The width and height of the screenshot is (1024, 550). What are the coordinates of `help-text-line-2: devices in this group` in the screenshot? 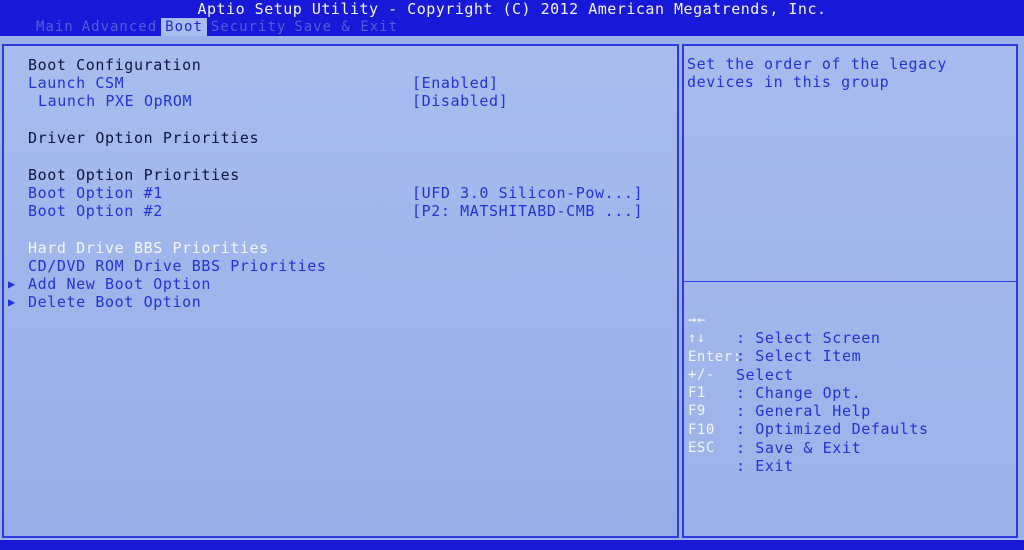 It's located at (788, 82).